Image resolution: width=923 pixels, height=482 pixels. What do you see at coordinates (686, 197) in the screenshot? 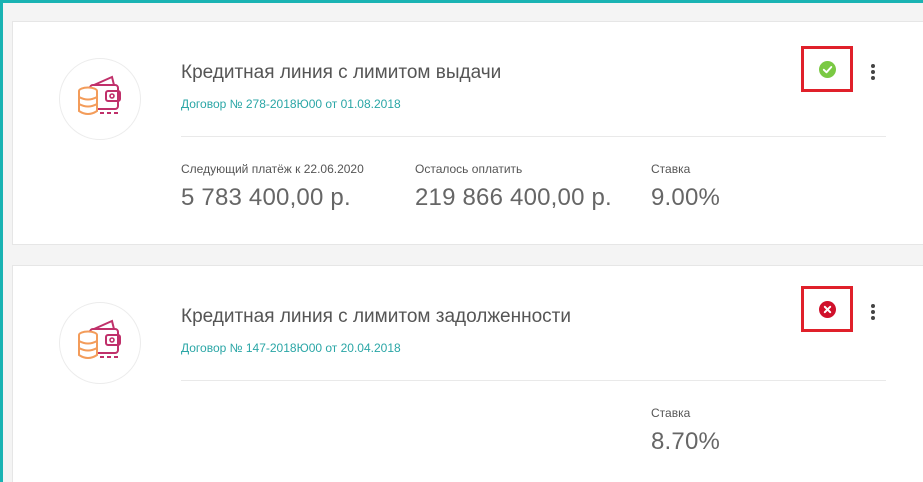
I see `rate-value: 9.00%` at bounding box center [686, 197].